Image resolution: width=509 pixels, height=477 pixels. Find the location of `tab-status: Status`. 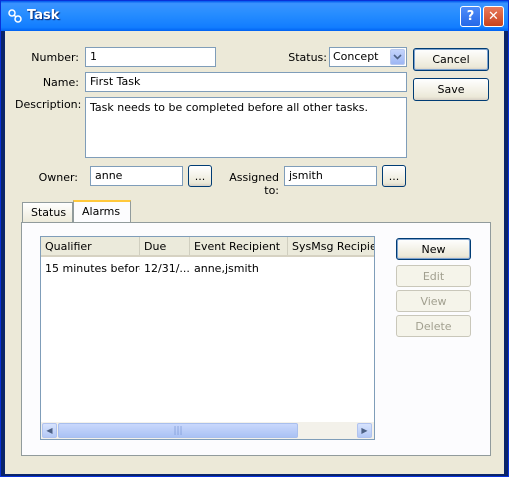

tab-status: Status is located at coordinates (47, 212).